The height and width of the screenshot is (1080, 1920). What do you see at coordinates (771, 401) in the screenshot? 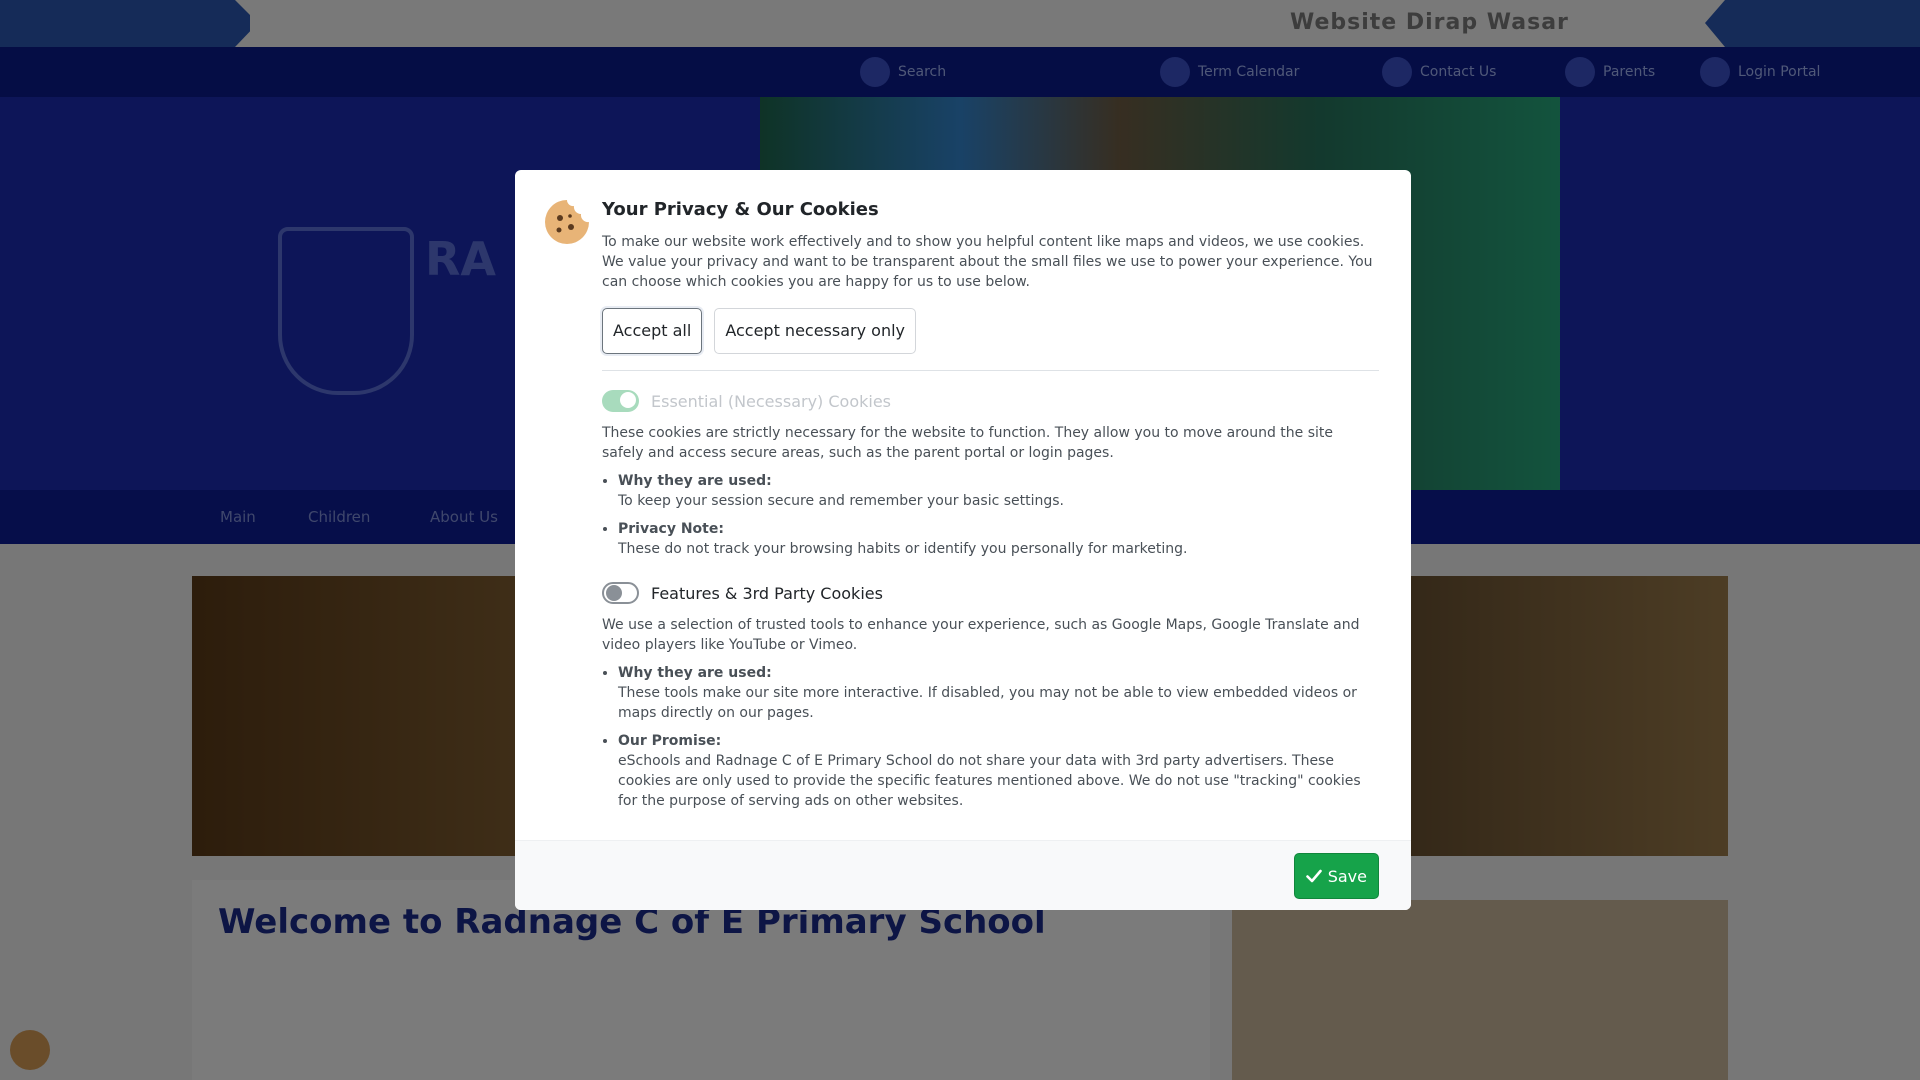
I see `essential-cookies-title: Essential (Necessary) Cookies` at bounding box center [771, 401].